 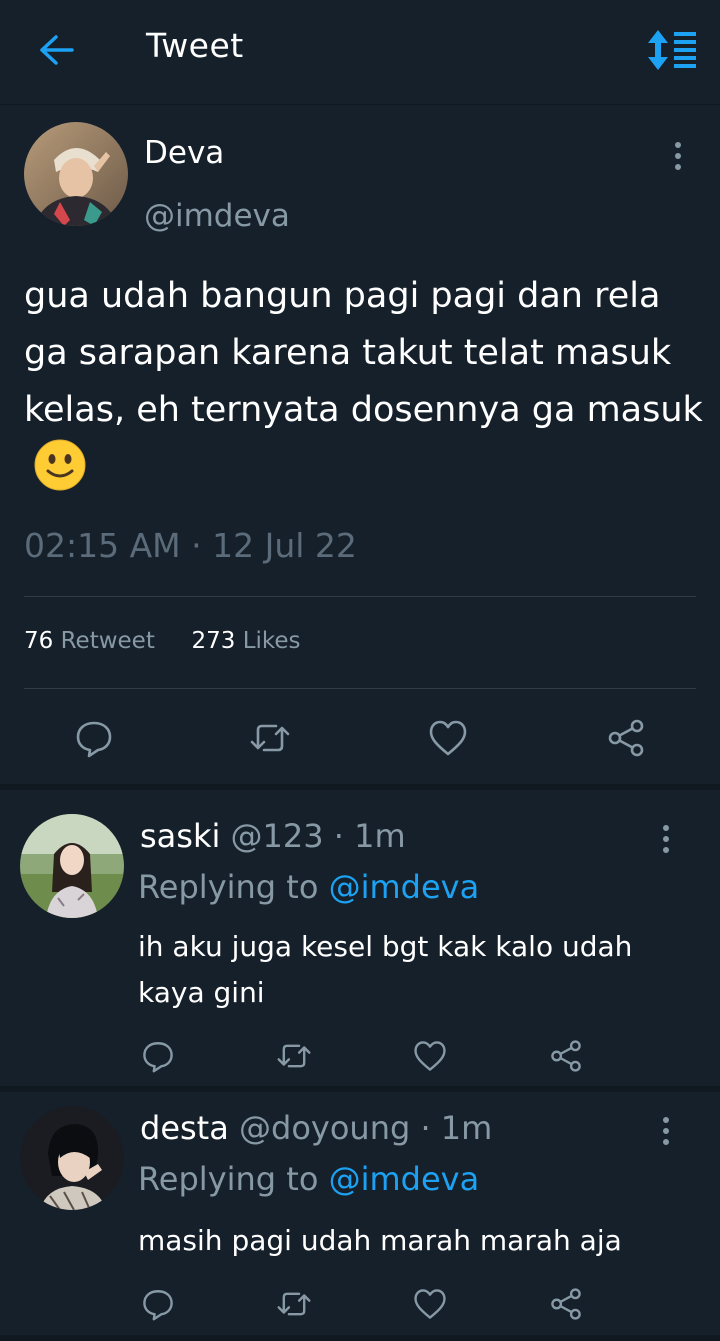 I want to click on sort-icon, so click(x=672, y=50).